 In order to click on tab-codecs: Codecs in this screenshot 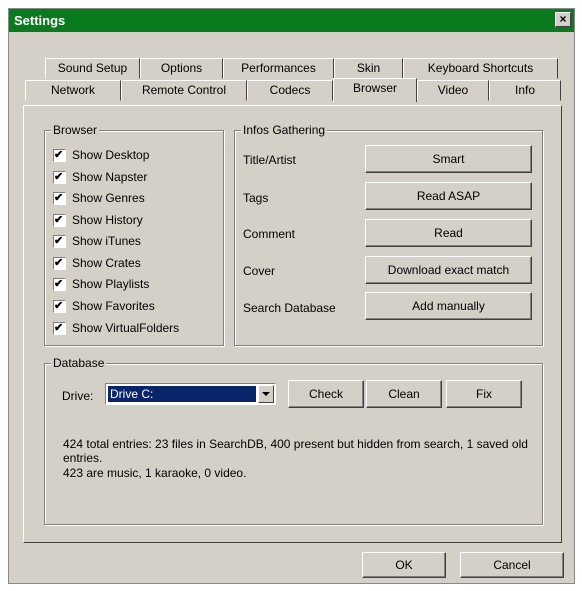, I will do `click(290, 90)`.